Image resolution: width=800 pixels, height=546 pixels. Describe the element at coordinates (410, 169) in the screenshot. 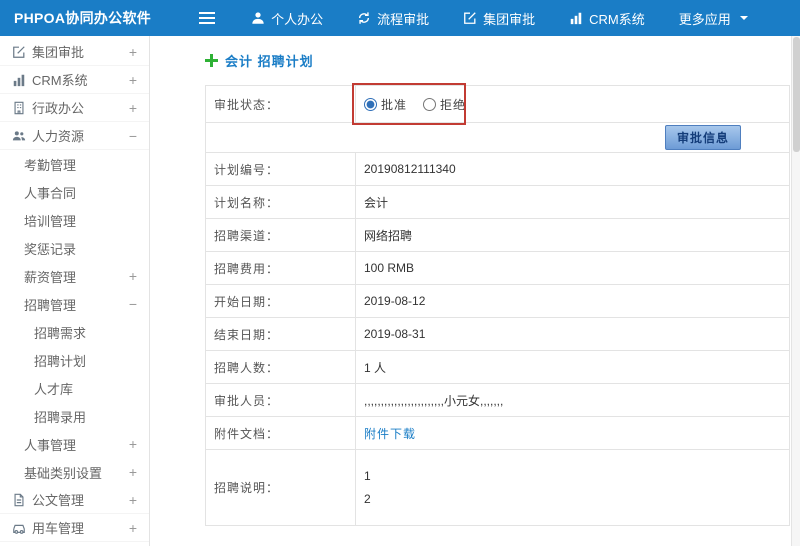

I see `field-value: 20190812111340` at that location.